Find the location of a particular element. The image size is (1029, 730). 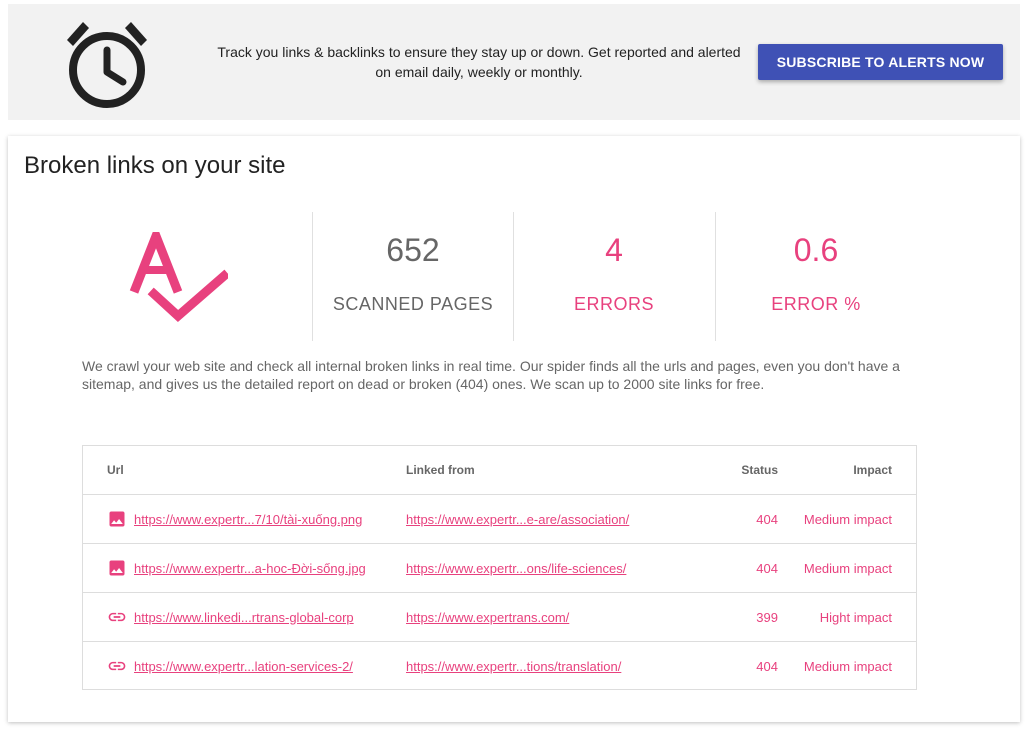

stat-errors: 4 ERRORS is located at coordinates (613, 276).